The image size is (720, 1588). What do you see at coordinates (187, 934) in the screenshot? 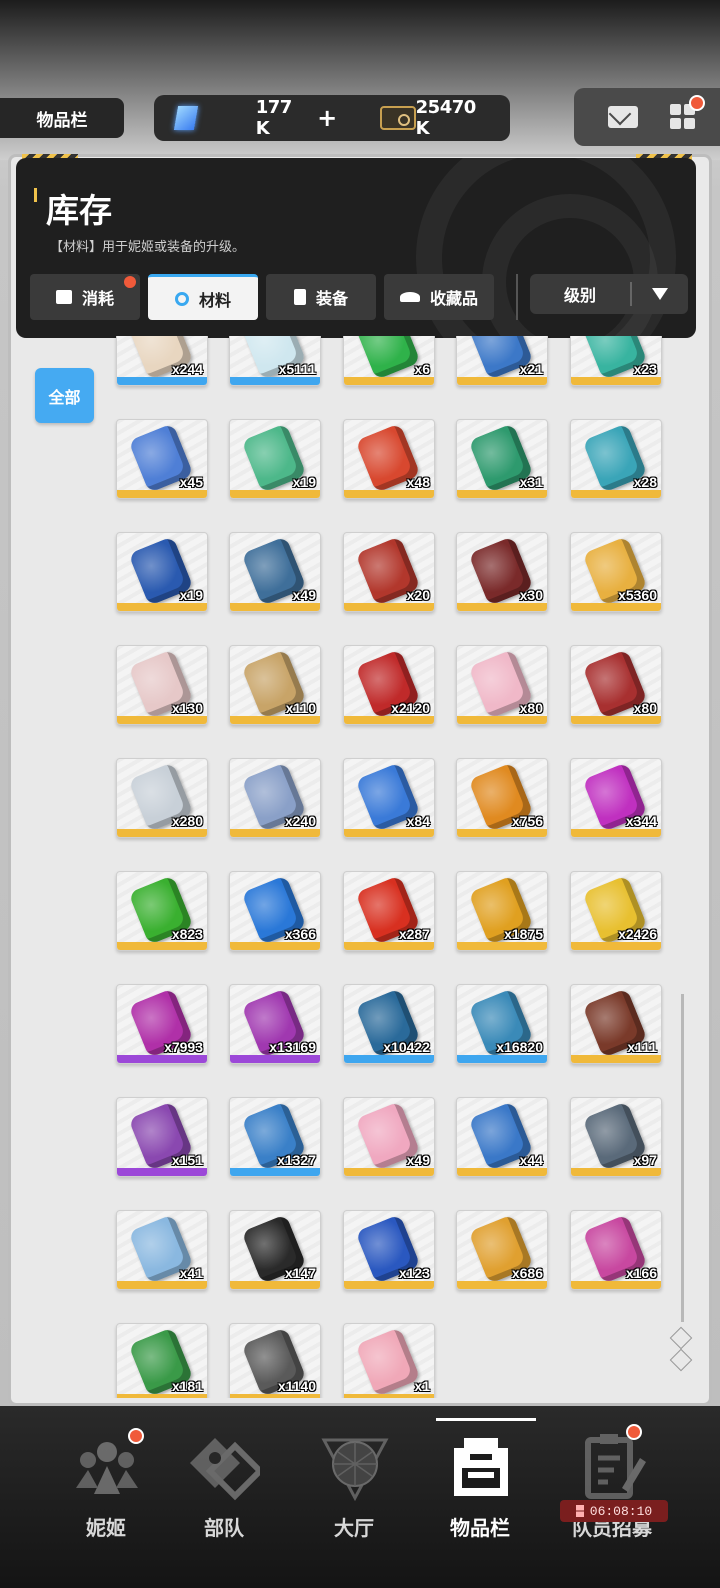
I see `item-count: x823` at bounding box center [187, 934].